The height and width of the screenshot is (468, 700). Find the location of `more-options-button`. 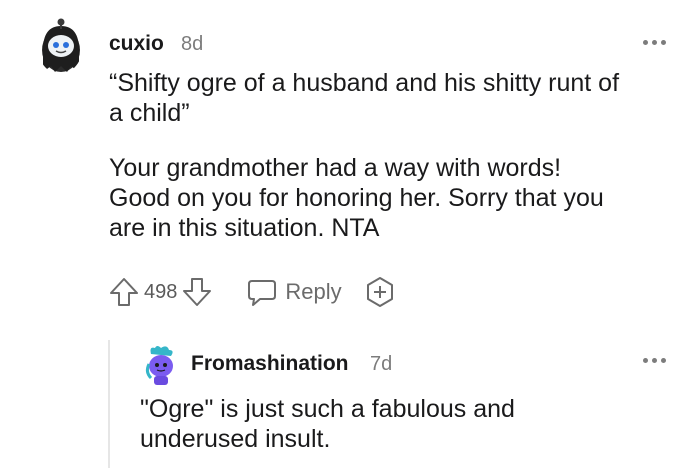

more-options-button is located at coordinates (654, 42).